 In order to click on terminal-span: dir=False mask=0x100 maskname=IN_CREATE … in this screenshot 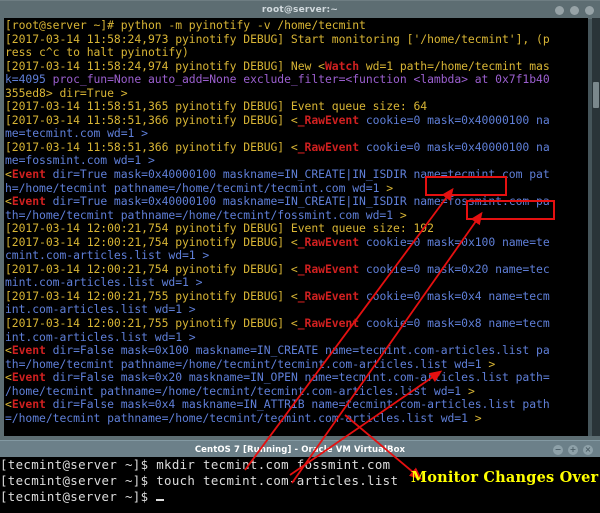, I will do `click(297, 350)`.